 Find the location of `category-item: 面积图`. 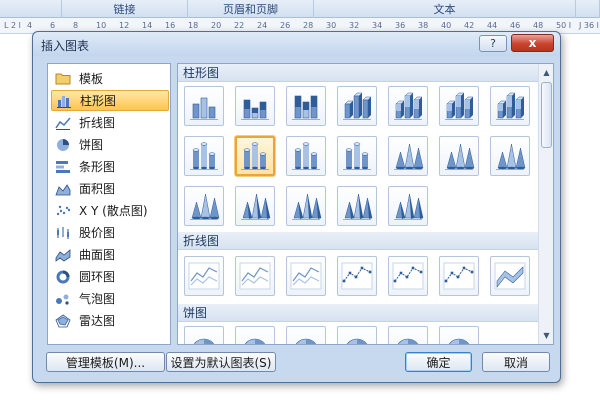

category-item: 面积图 is located at coordinates (110, 188).